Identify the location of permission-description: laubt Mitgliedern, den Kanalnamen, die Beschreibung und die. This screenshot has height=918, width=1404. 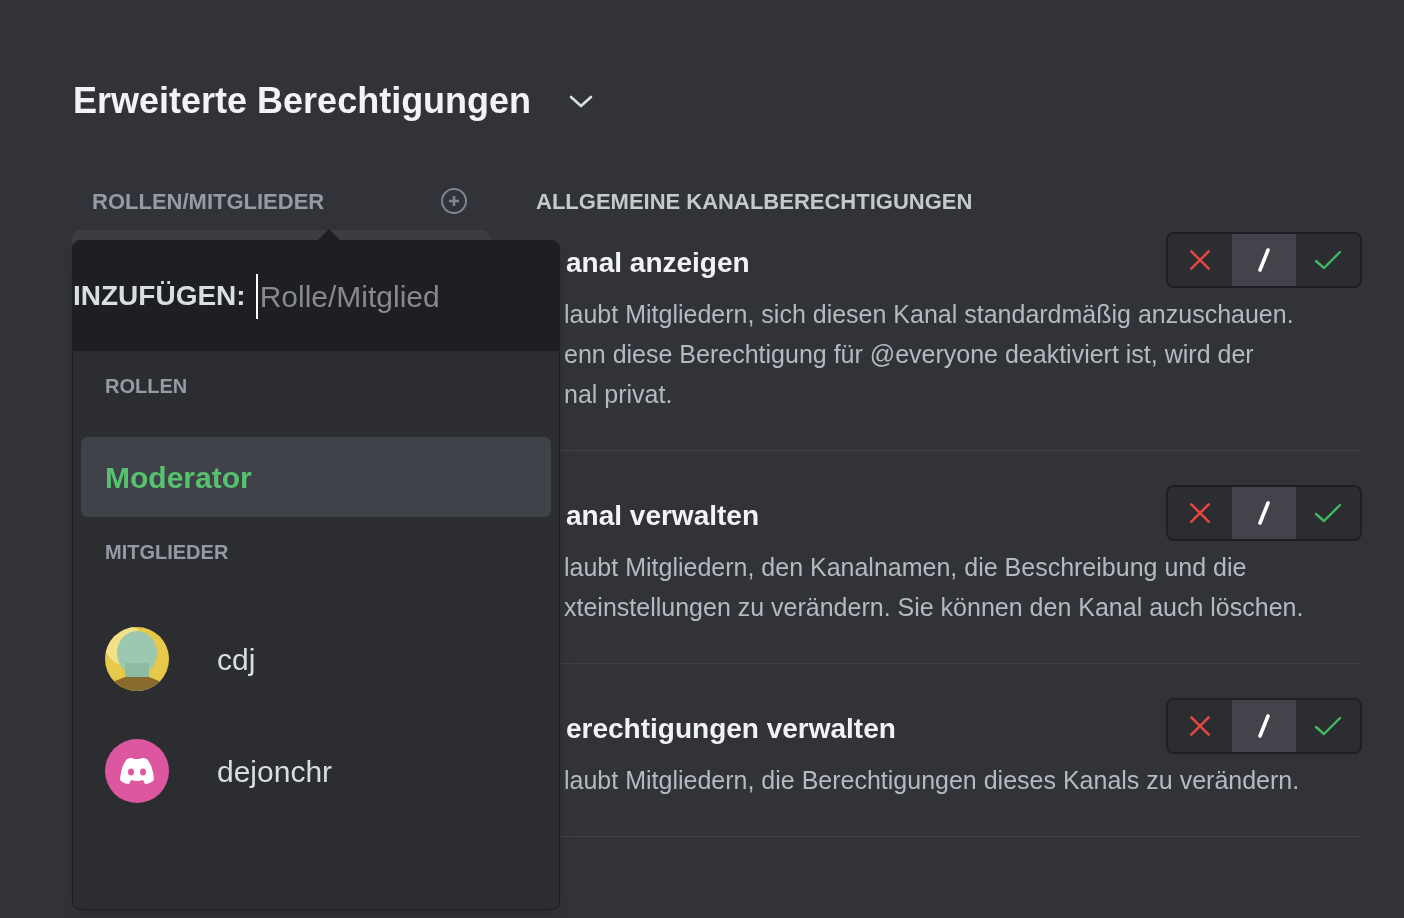
(906, 567).